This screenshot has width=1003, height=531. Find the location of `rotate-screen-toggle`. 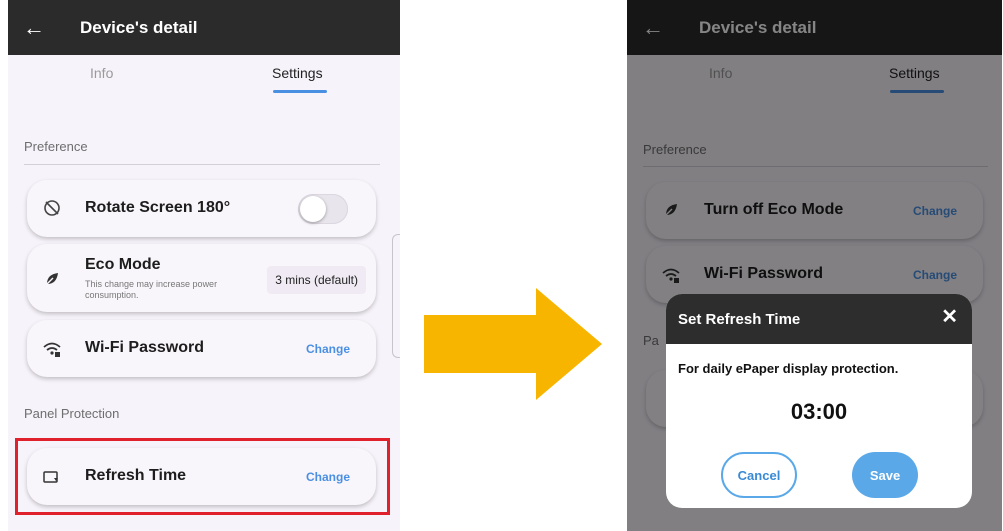

rotate-screen-toggle is located at coordinates (323, 209).